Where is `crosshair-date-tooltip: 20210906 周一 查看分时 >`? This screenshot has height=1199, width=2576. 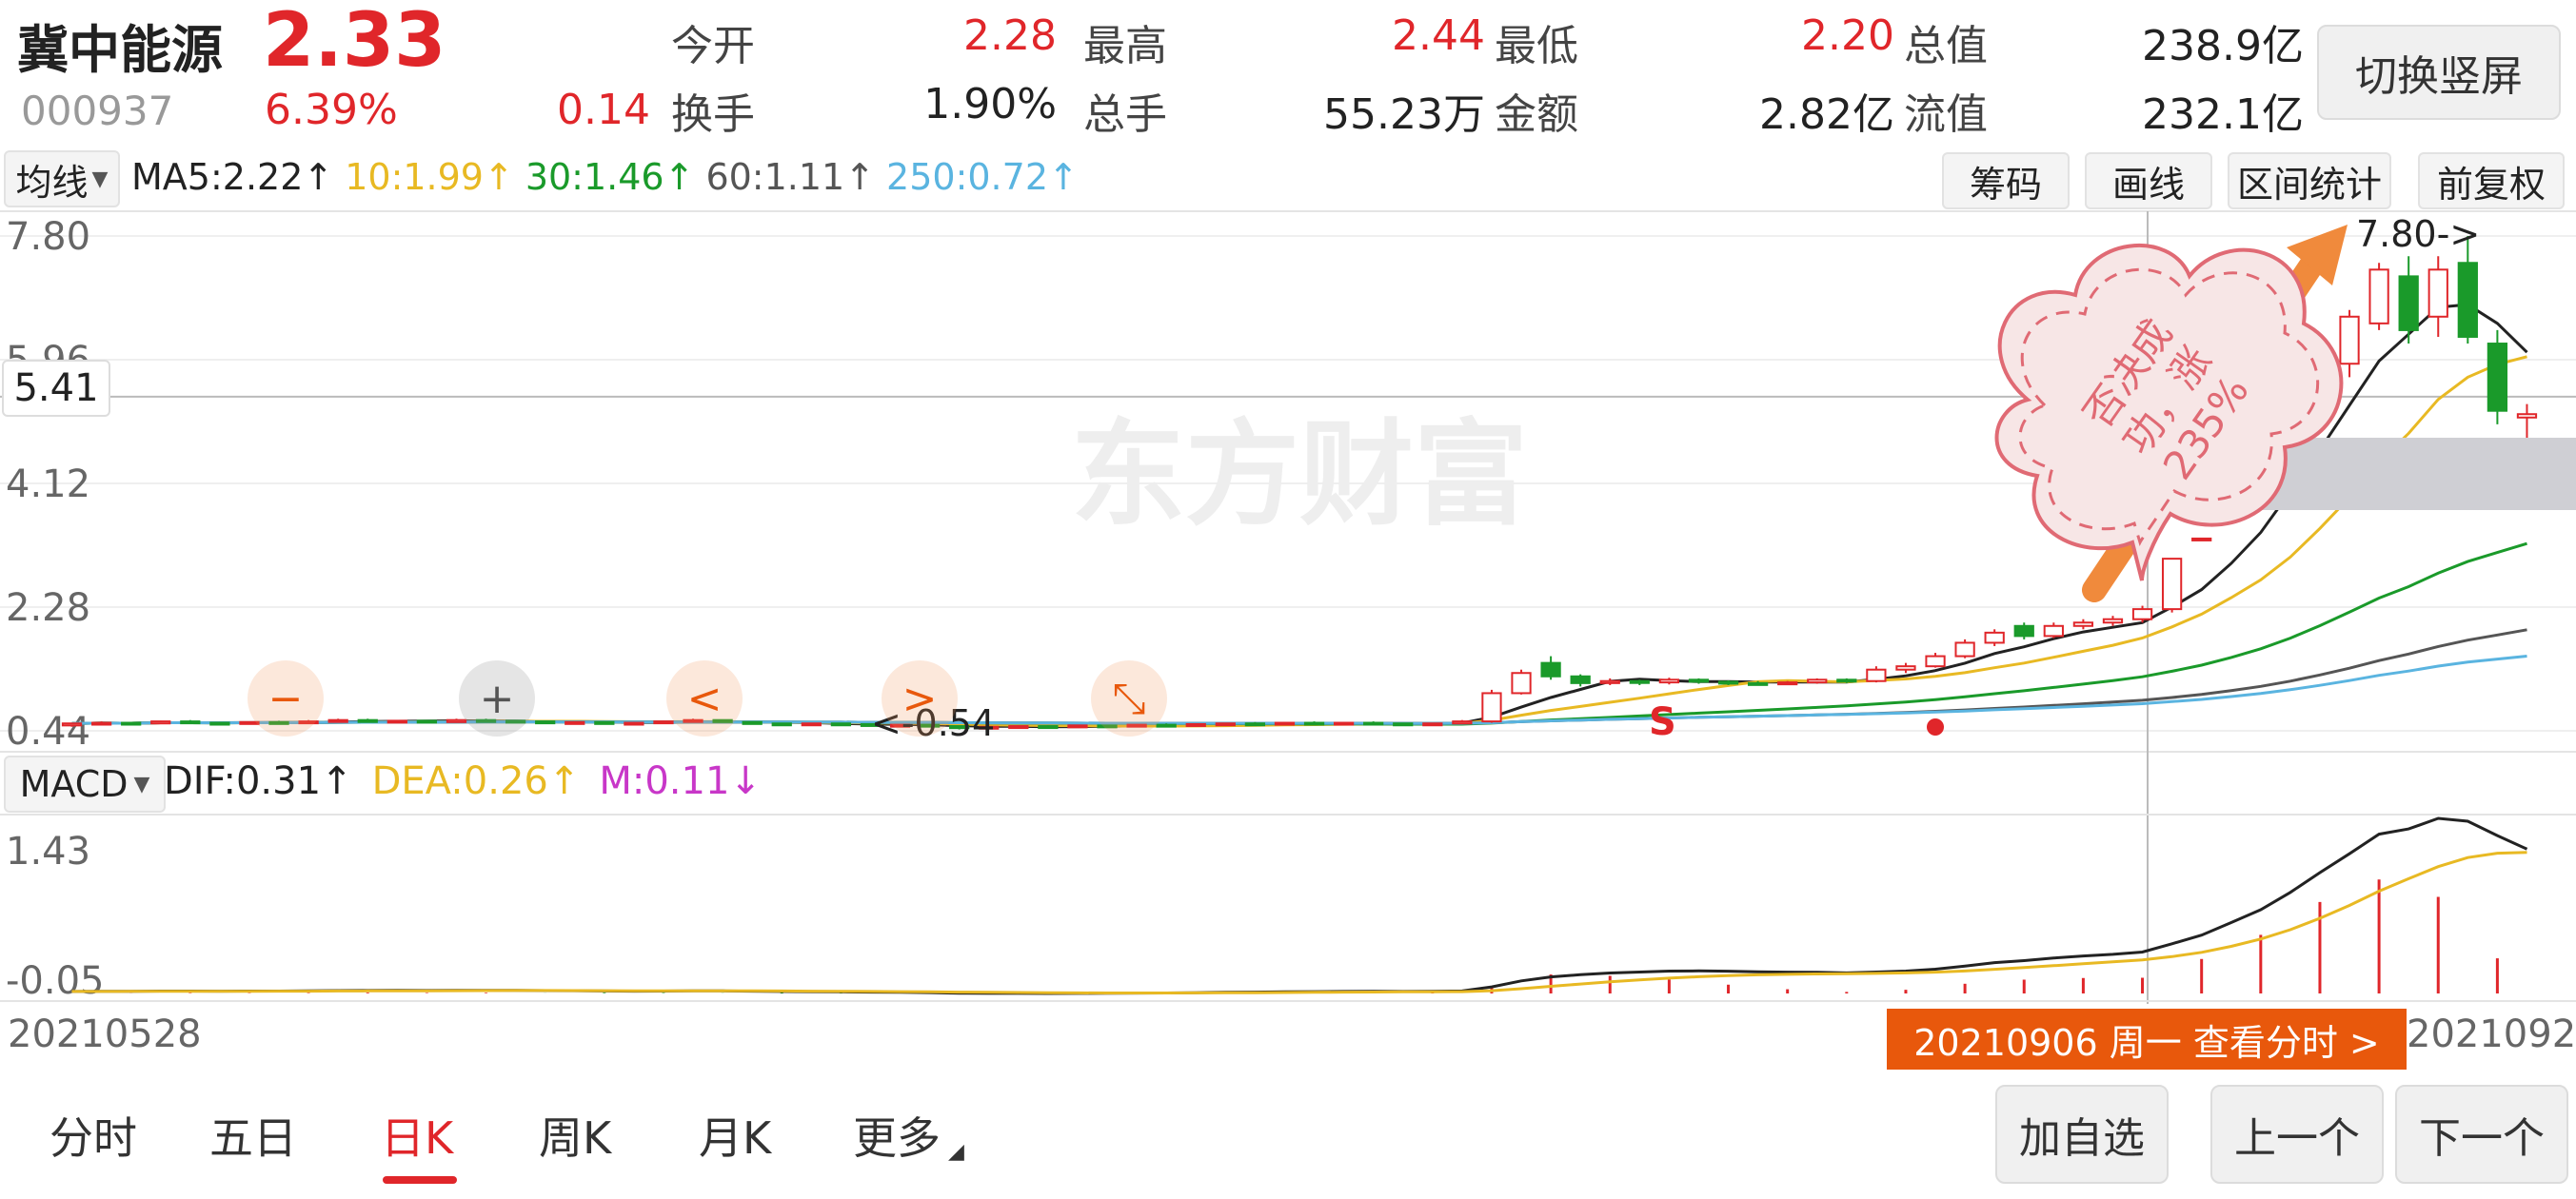
crosshair-date-tooltip: 20210906 周一 查看分时 > is located at coordinates (2147, 1039).